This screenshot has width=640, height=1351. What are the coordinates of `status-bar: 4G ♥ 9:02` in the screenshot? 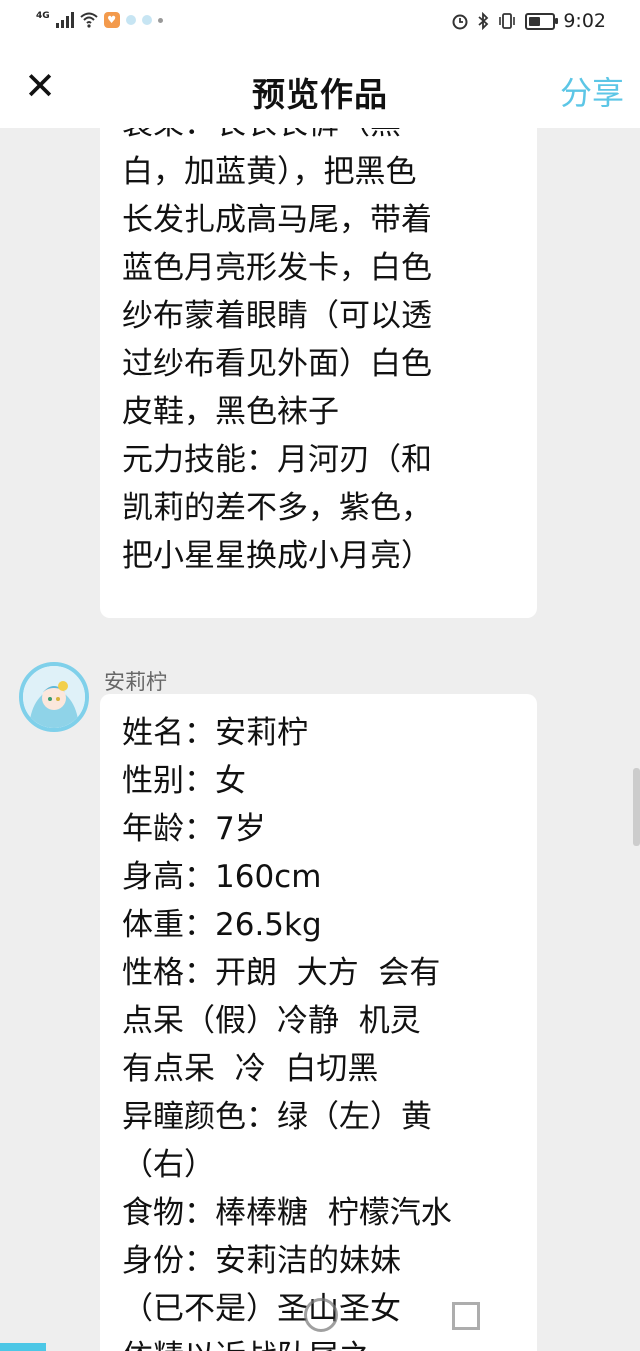 It's located at (320, 24).